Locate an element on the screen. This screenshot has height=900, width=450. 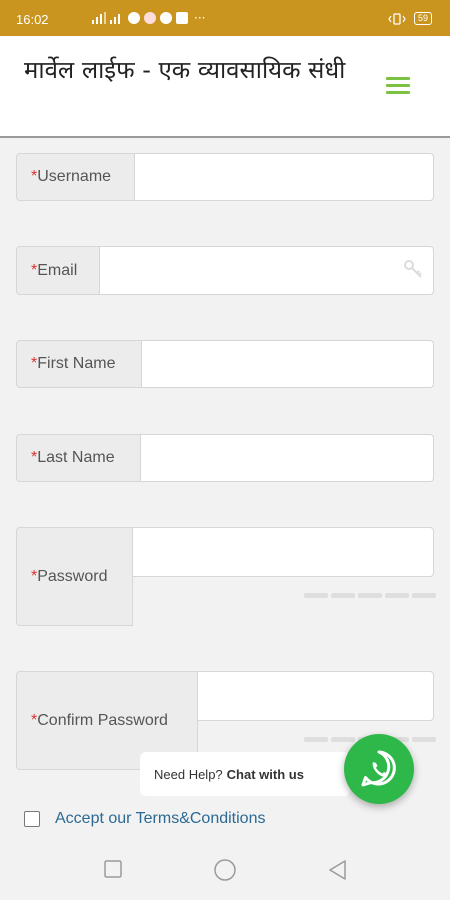
terms-row: Accept our Terms&Conditions is located at coordinates (144, 819).